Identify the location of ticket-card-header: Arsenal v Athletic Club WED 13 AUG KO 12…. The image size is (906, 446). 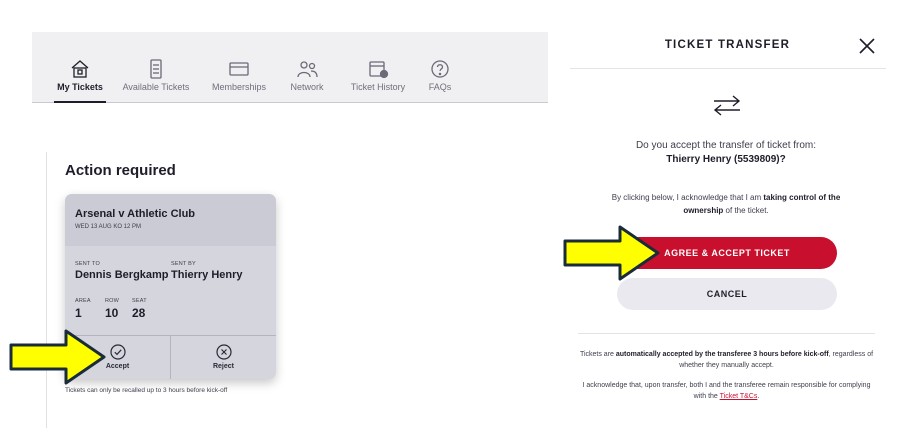
(170, 220).